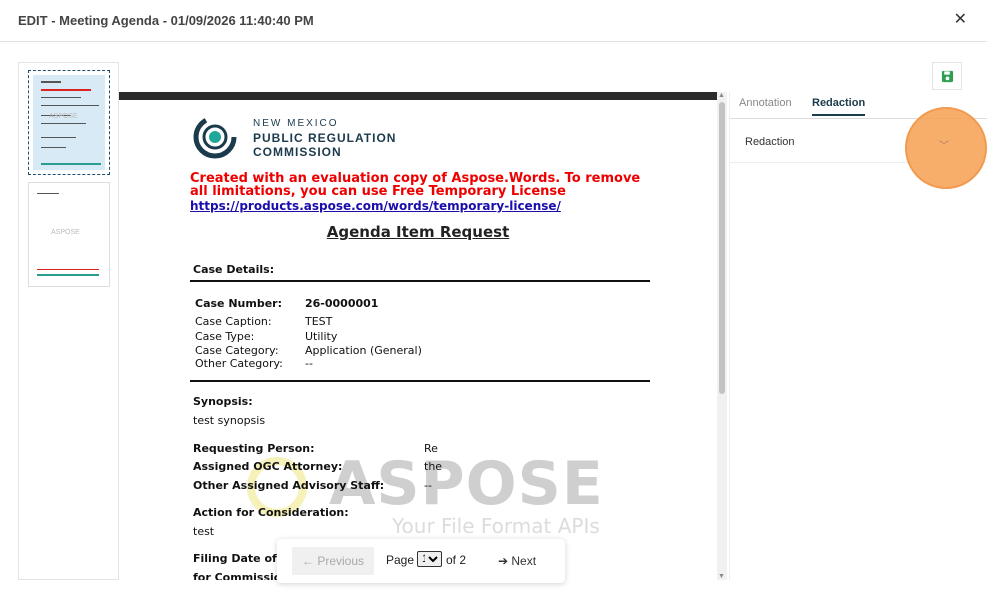 Image resolution: width=987 pixels, height=599 pixels. I want to click on case-number-value: 26-0000001, so click(342, 303).